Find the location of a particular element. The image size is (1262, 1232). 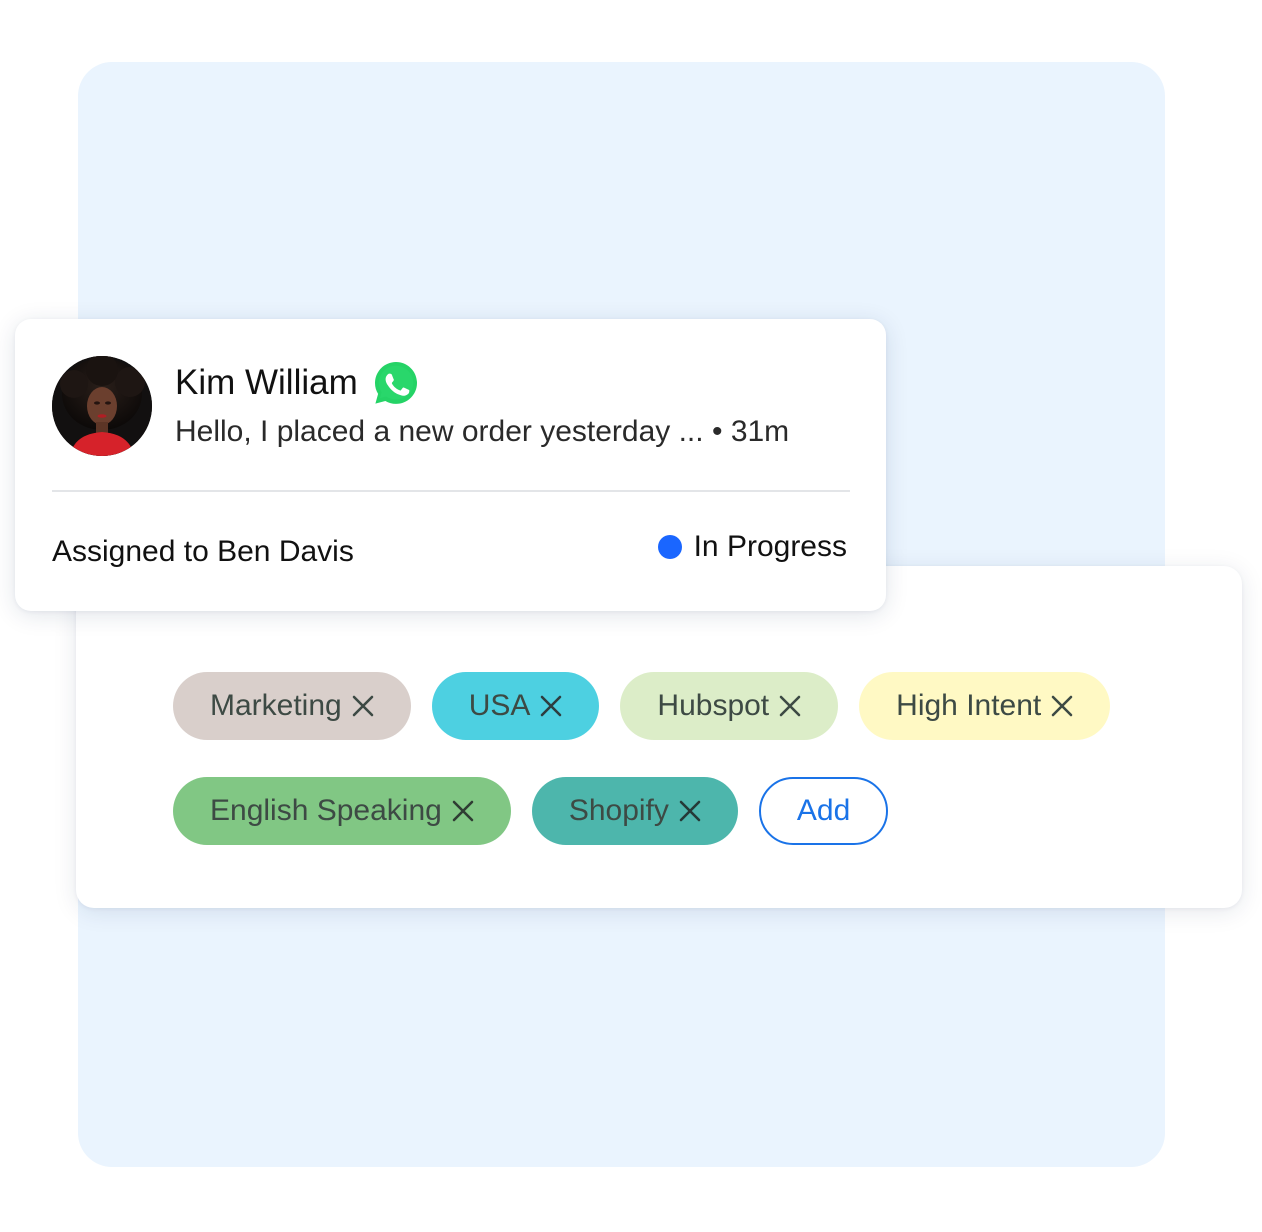

tag-hubspot: Hubspot is located at coordinates (729, 706).